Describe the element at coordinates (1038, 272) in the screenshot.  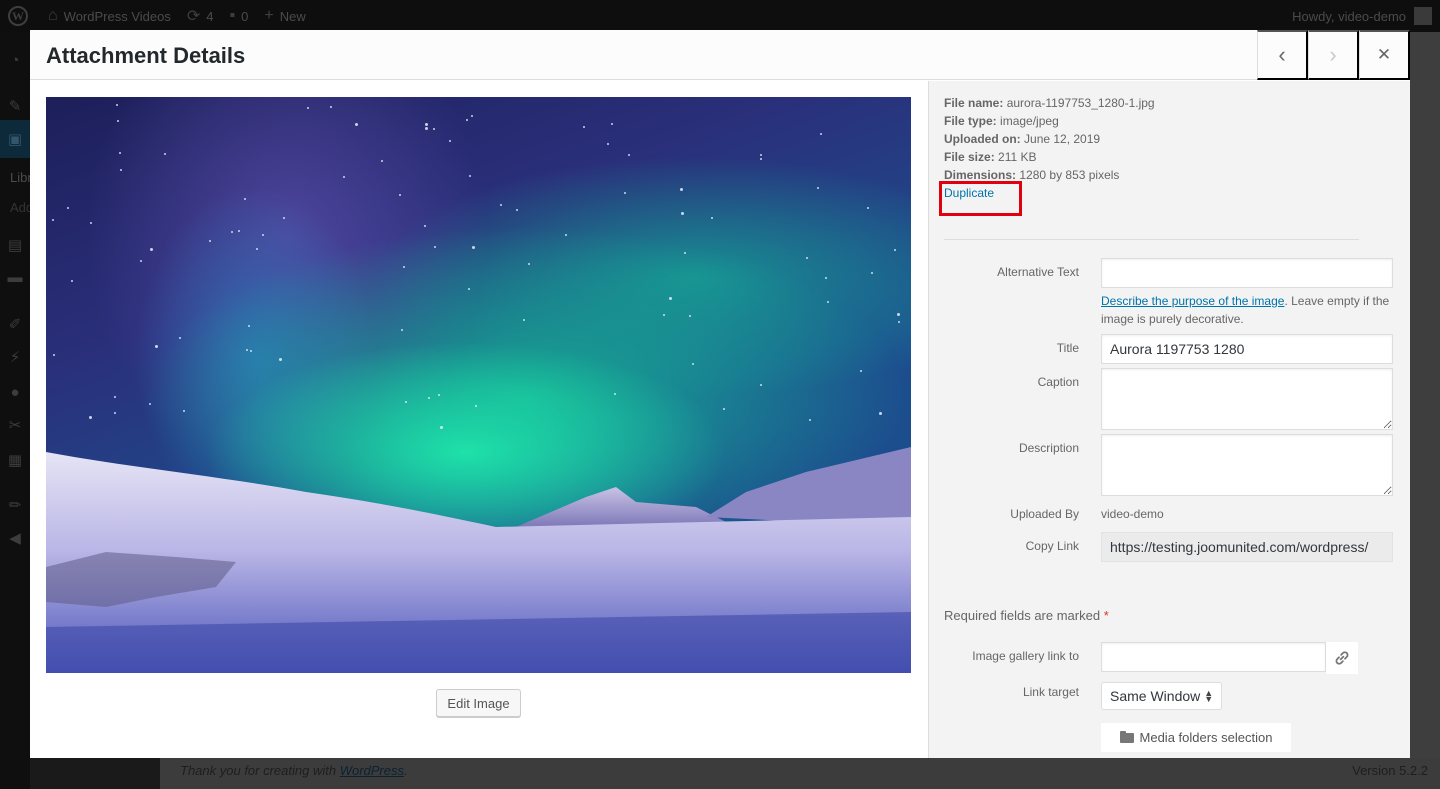
I see `alt-text-label: Alternative Text` at that location.